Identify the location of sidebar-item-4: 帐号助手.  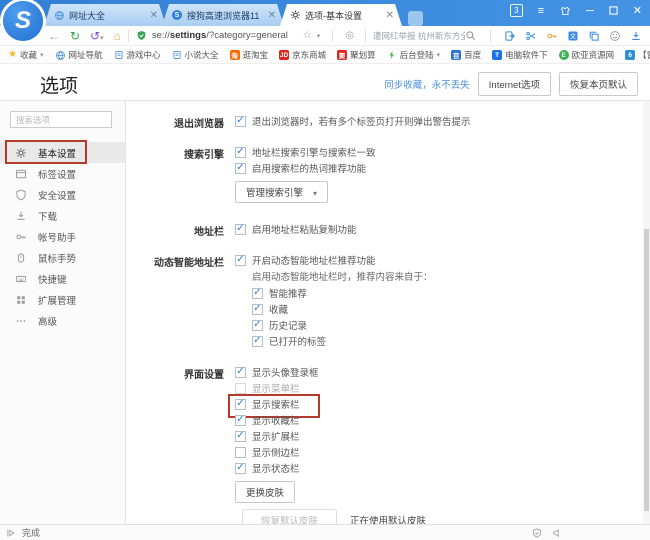
(62, 236).